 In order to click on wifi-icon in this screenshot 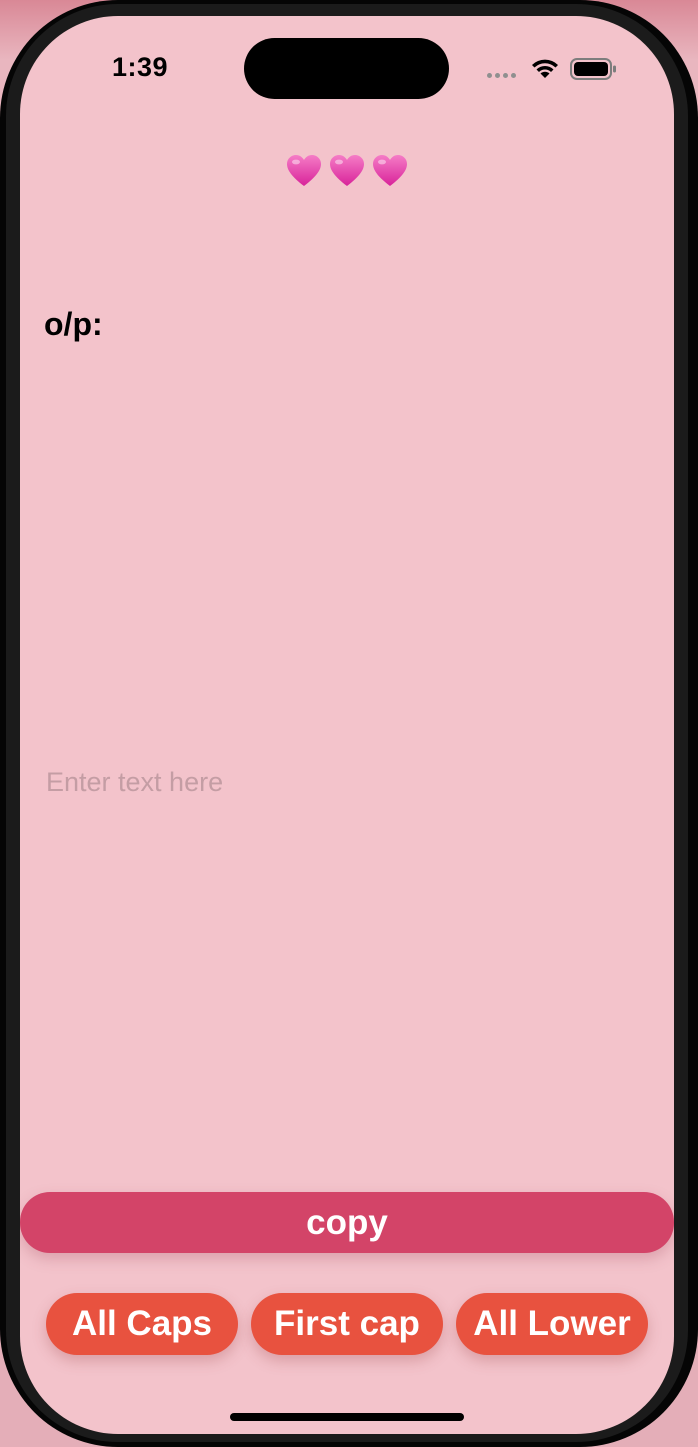, I will do `click(545, 68)`.